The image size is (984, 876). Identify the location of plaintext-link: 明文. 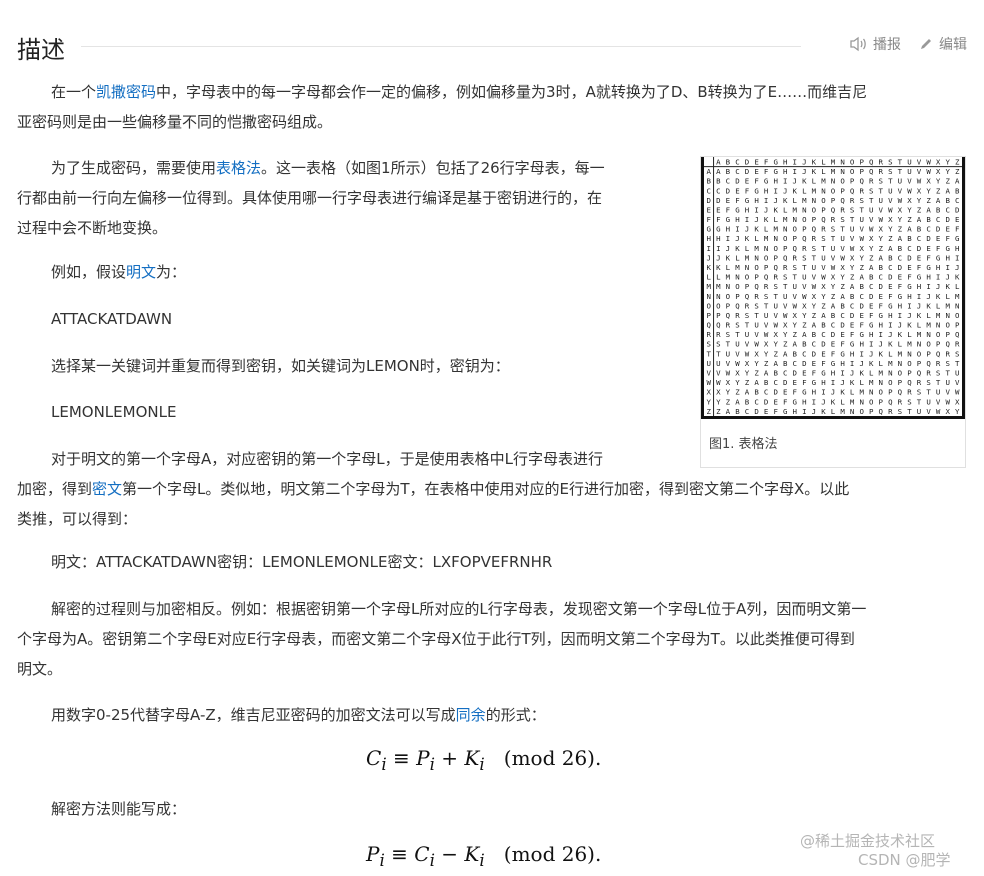
(141, 272).